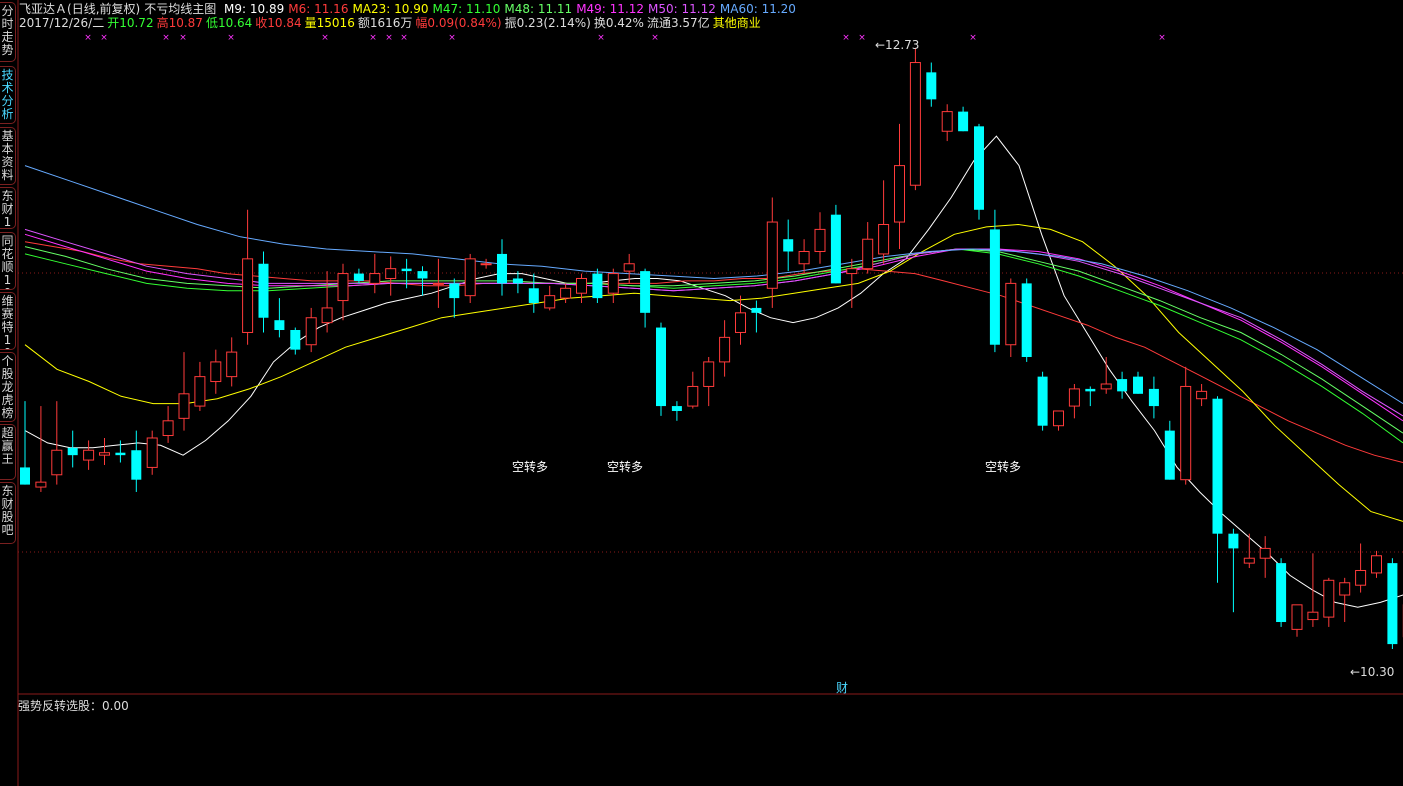 The width and height of the screenshot is (1403, 786). Describe the element at coordinates (842, 688) in the screenshot. I see `finance-marker: 财` at that location.